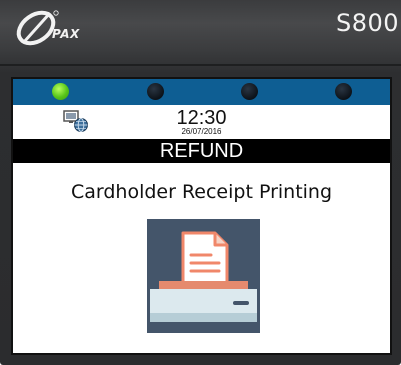 This screenshot has height=365, width=401. What do you see at coordinates (200, 65) in the screenshot?
I see `bezel-divider` at bounding box center [200, 65].